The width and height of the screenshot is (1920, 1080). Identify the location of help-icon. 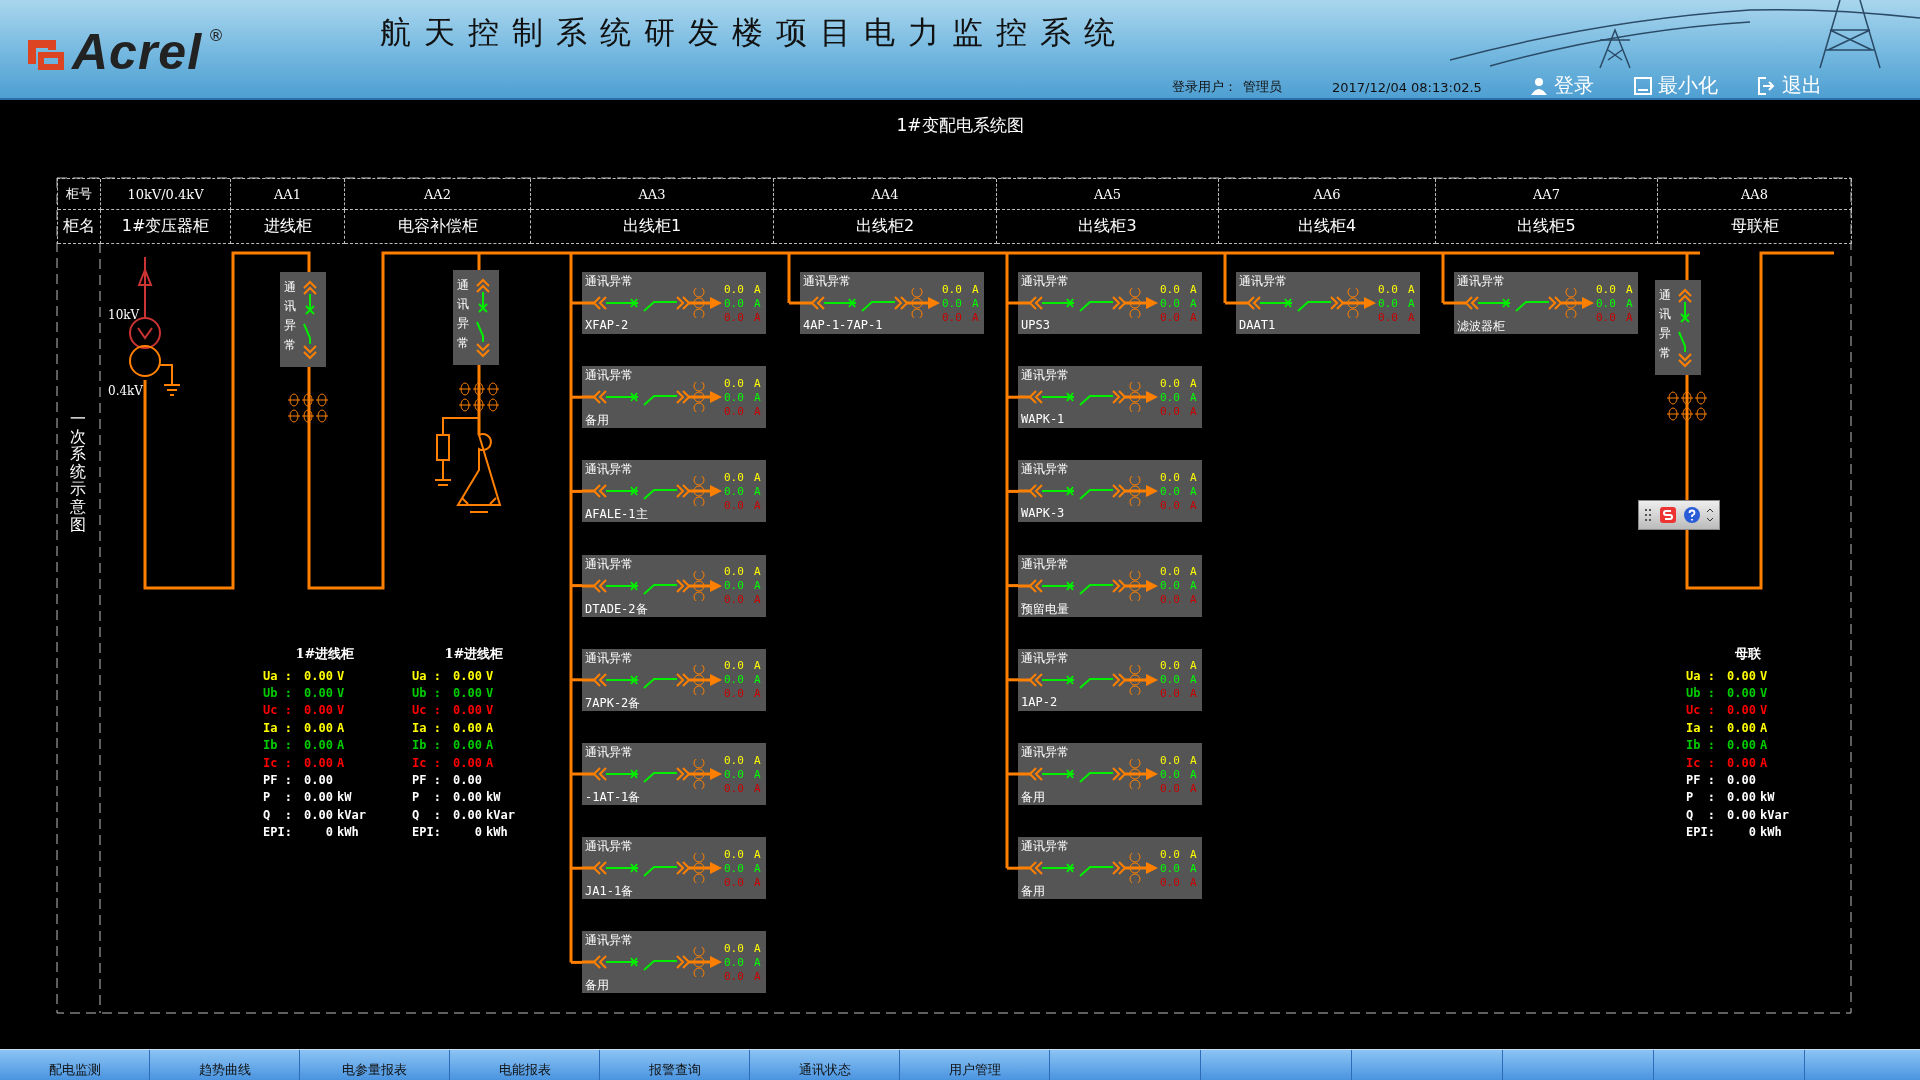
(1692, 515).